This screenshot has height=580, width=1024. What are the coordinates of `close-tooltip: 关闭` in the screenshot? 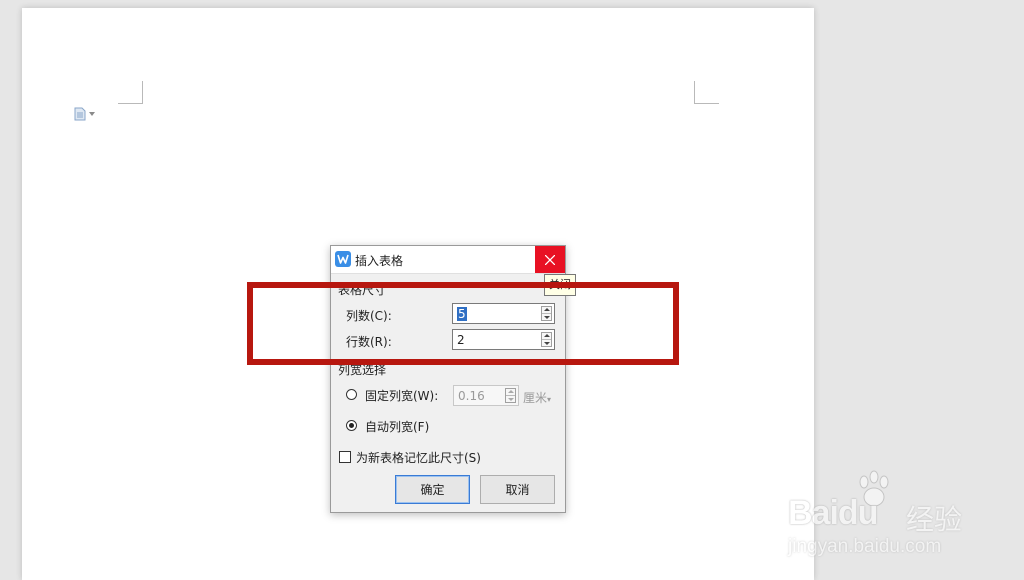 It's located at (560, 285).